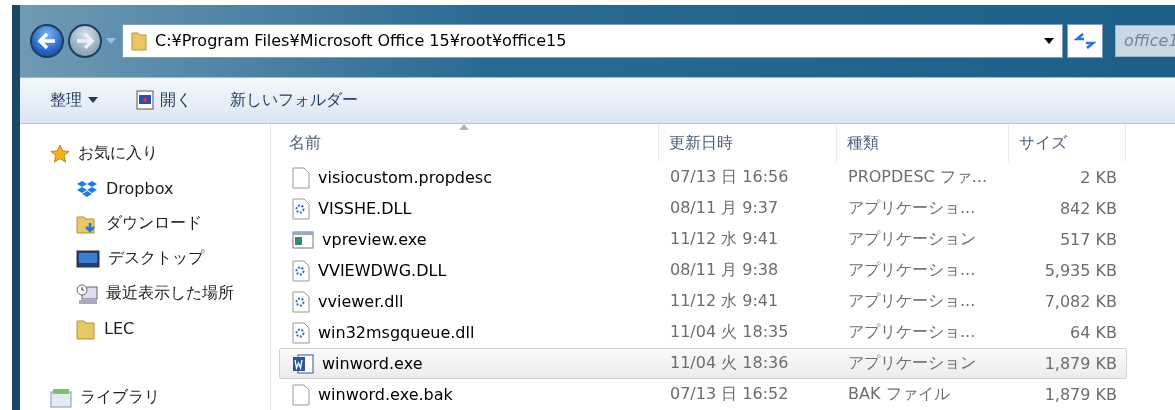  Describe the element at coordinates (120, 397) in the screenshot. I see `group-label: ライブラリ` at that location.